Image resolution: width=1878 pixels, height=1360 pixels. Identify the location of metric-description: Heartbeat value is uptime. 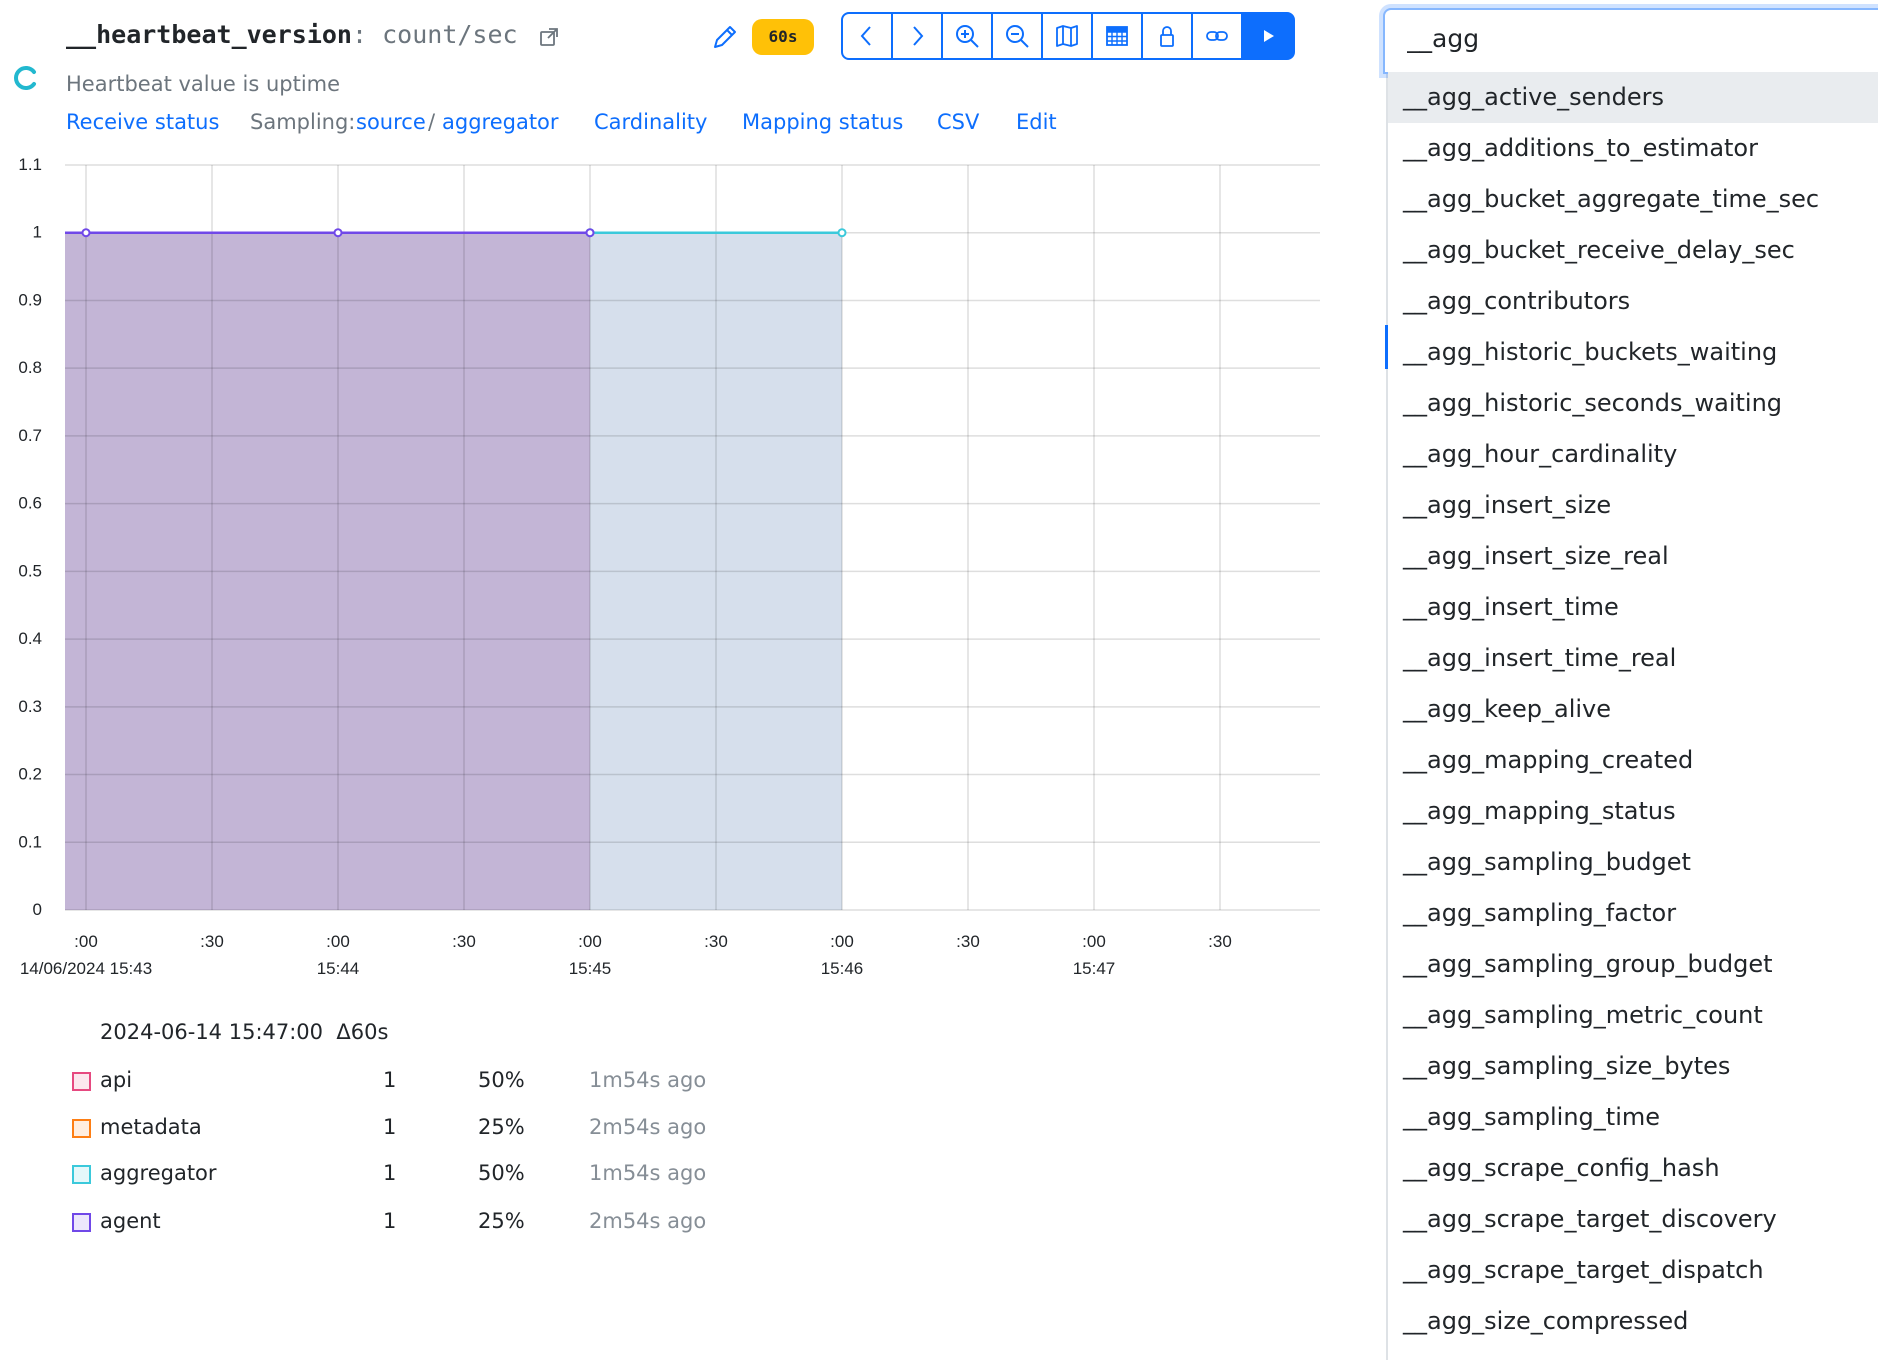
(203, 84).